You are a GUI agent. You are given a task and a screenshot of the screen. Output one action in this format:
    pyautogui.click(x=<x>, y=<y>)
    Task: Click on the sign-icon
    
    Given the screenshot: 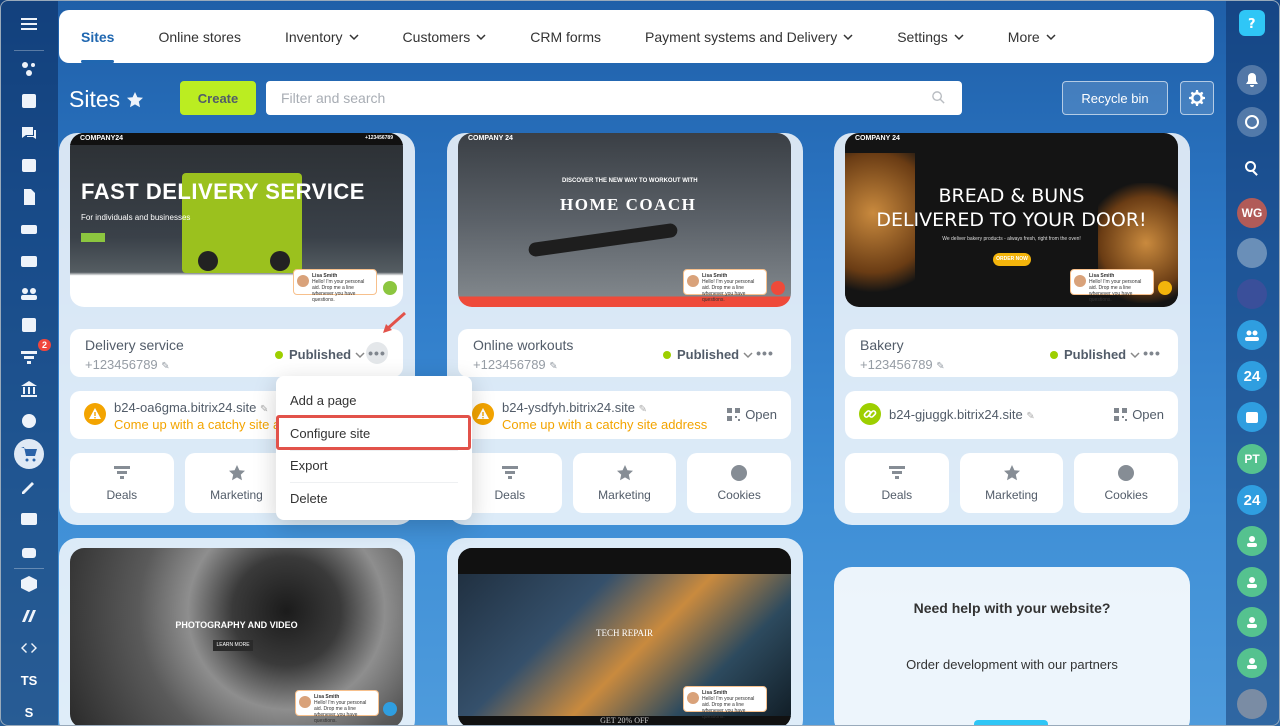 What is the action you would take?
    pyautogui.click(x=29, y=487)
    